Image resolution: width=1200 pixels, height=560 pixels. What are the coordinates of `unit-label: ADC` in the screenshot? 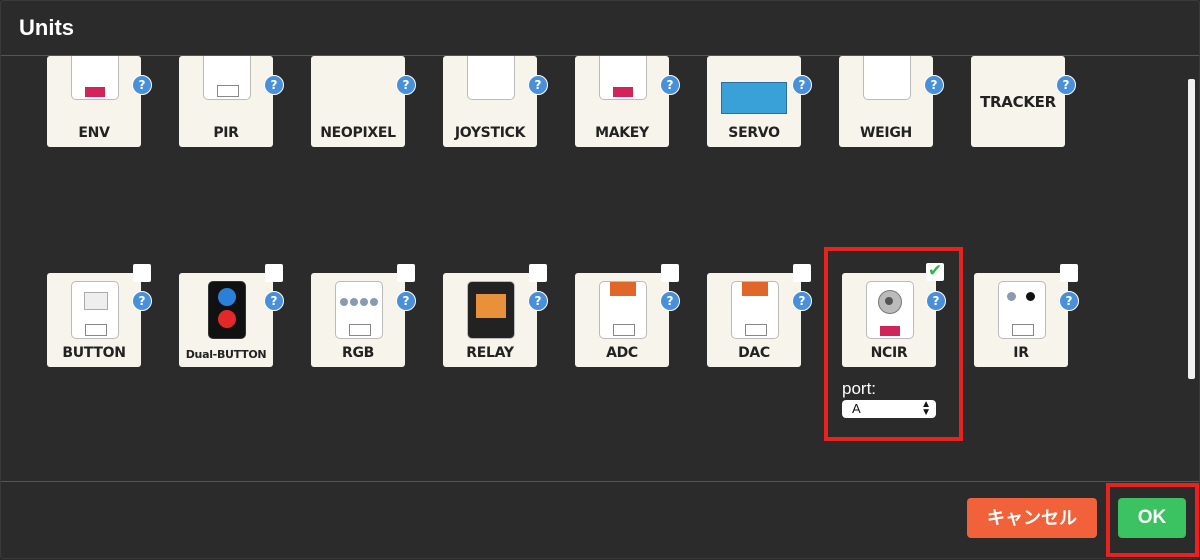 It's located at (622, 353).